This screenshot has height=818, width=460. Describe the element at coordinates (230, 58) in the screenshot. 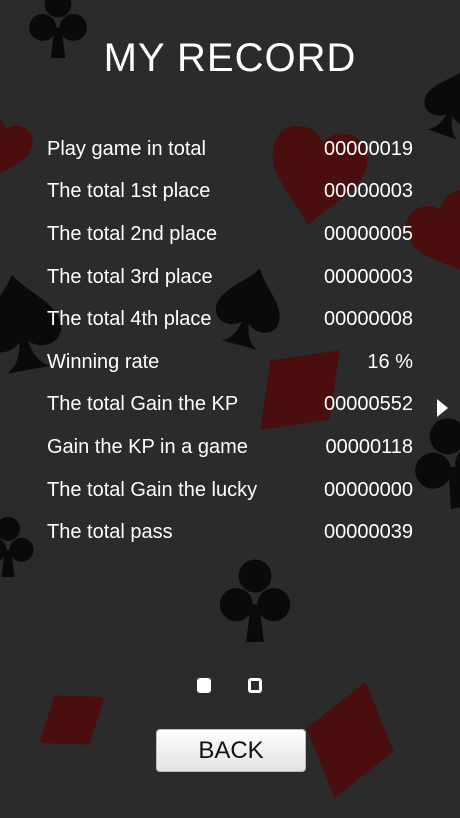

I see `page-title: MY RECORD` at that location.